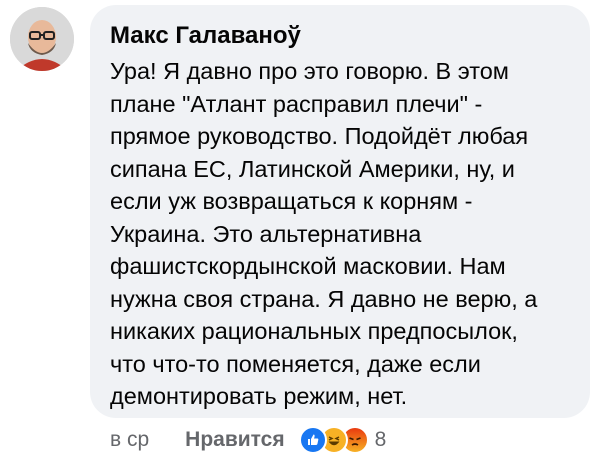 This screenshot has height=469, width=604. I want to click on reaction-count: 8, so click(380, 439).